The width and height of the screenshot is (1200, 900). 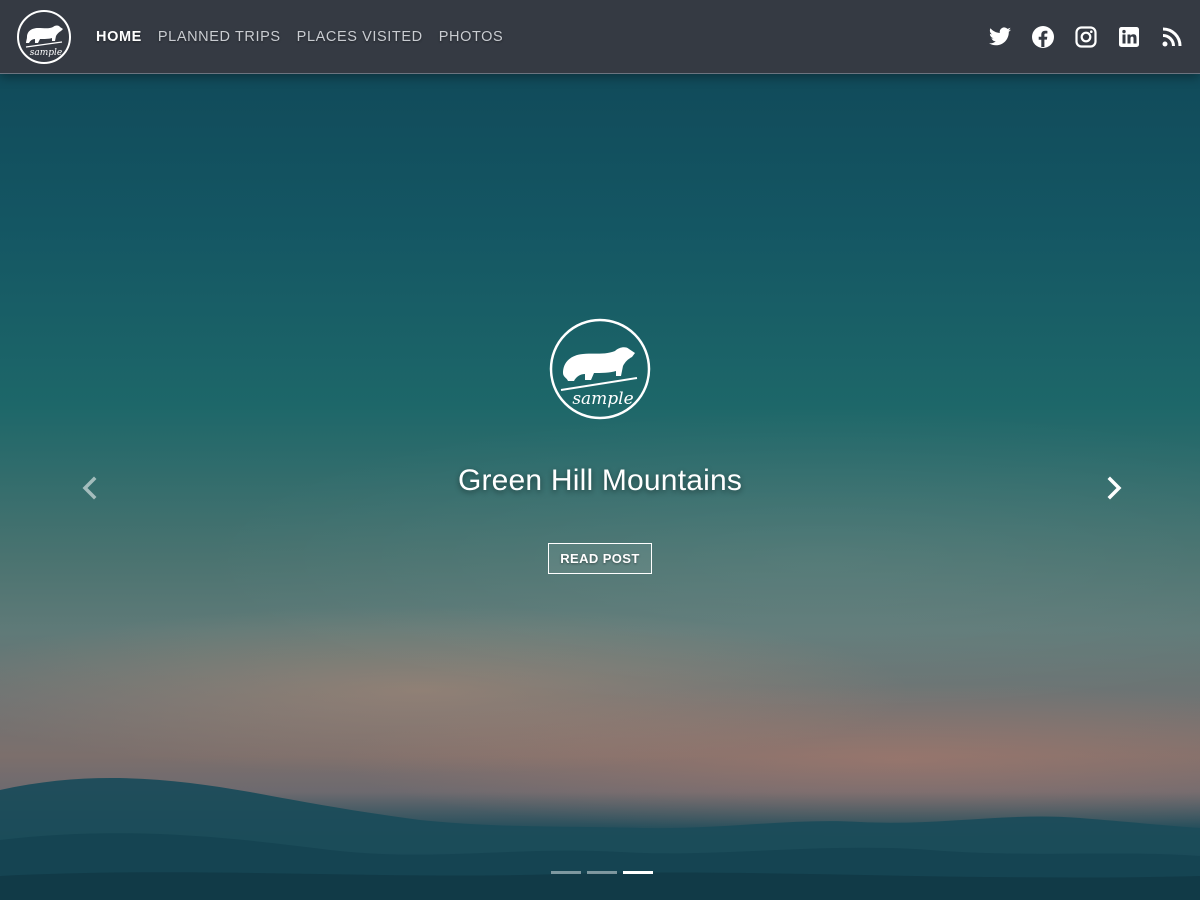 I want to click on nav-link-planned-trips: PLANNED TRIPS, so click(x=219, y=37).